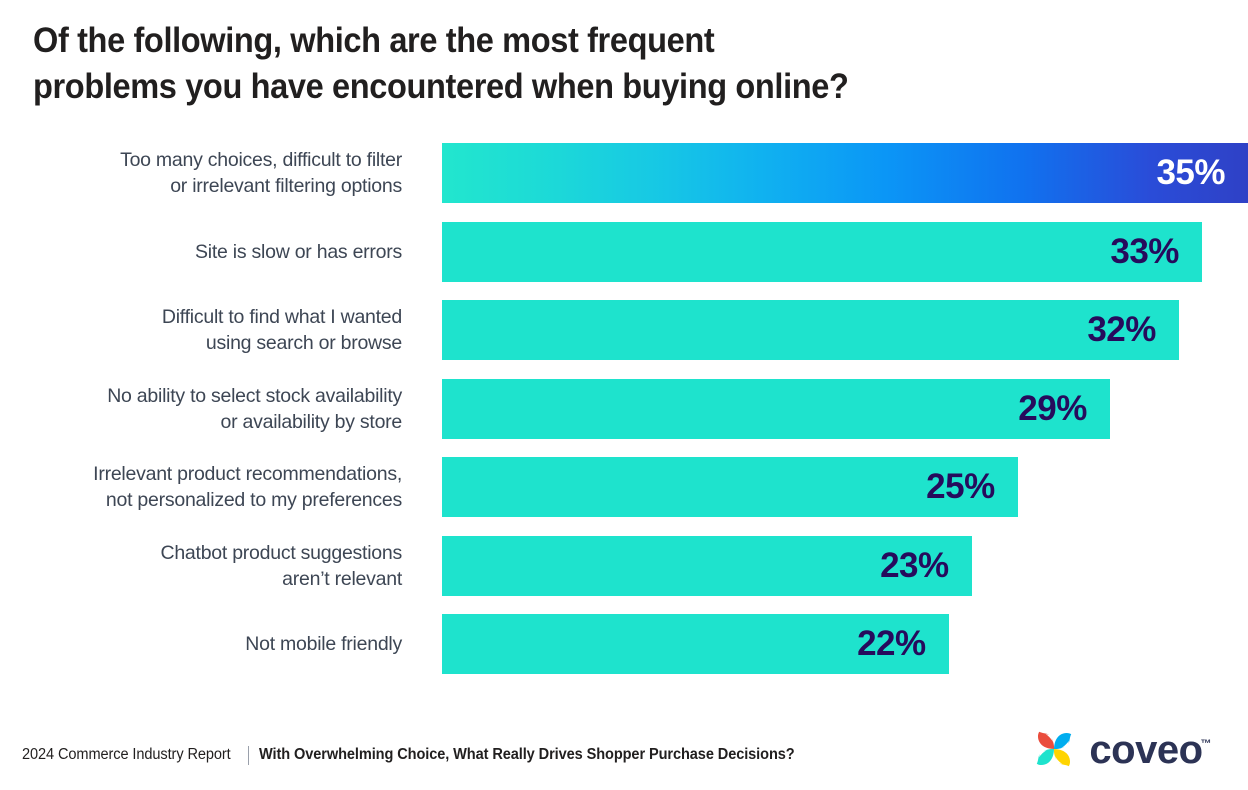 This screenshot has width=1248, height=790. I want to click on bar-track: 23%, so click(845, 565).